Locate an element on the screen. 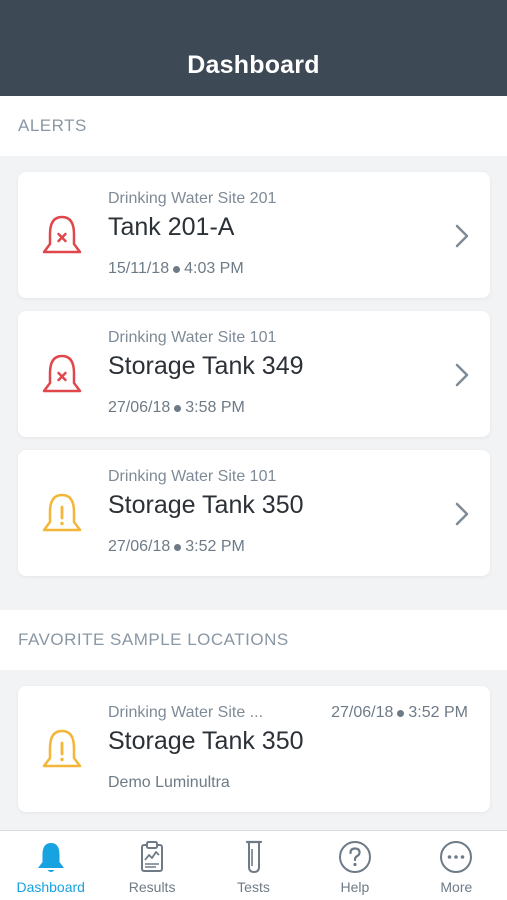 The image size is (507, 900). favorite-timestamp: 27/06/18 3:52 PM is located at coordinates (399, 713).